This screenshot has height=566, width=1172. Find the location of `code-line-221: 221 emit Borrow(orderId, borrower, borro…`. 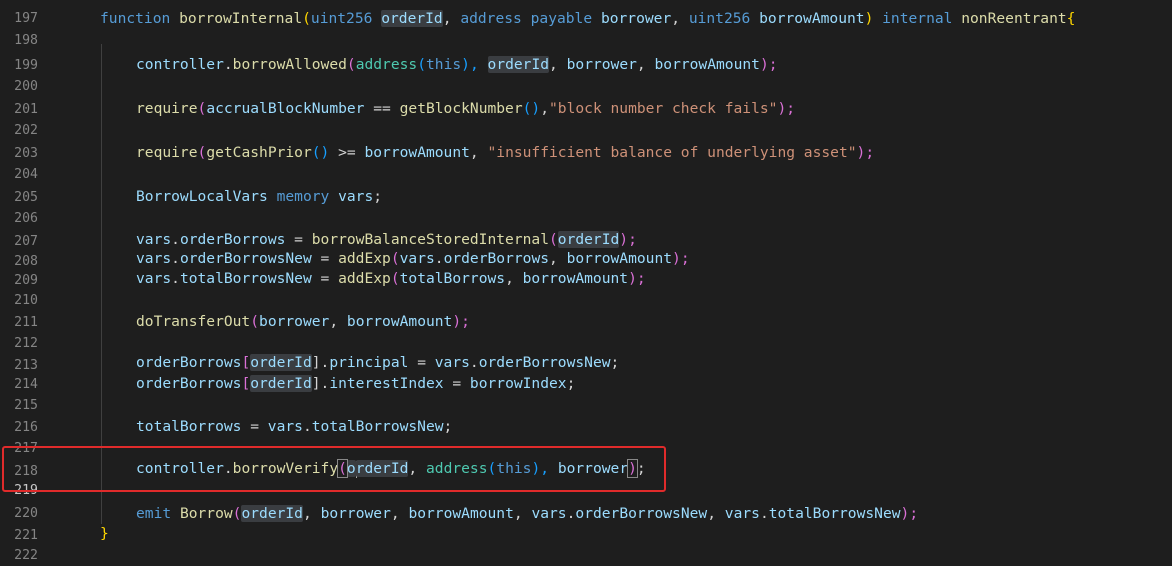

code-line-221: 221 emit Borrow(orderId, borrower, borro… is located at coordinates (586, 523).